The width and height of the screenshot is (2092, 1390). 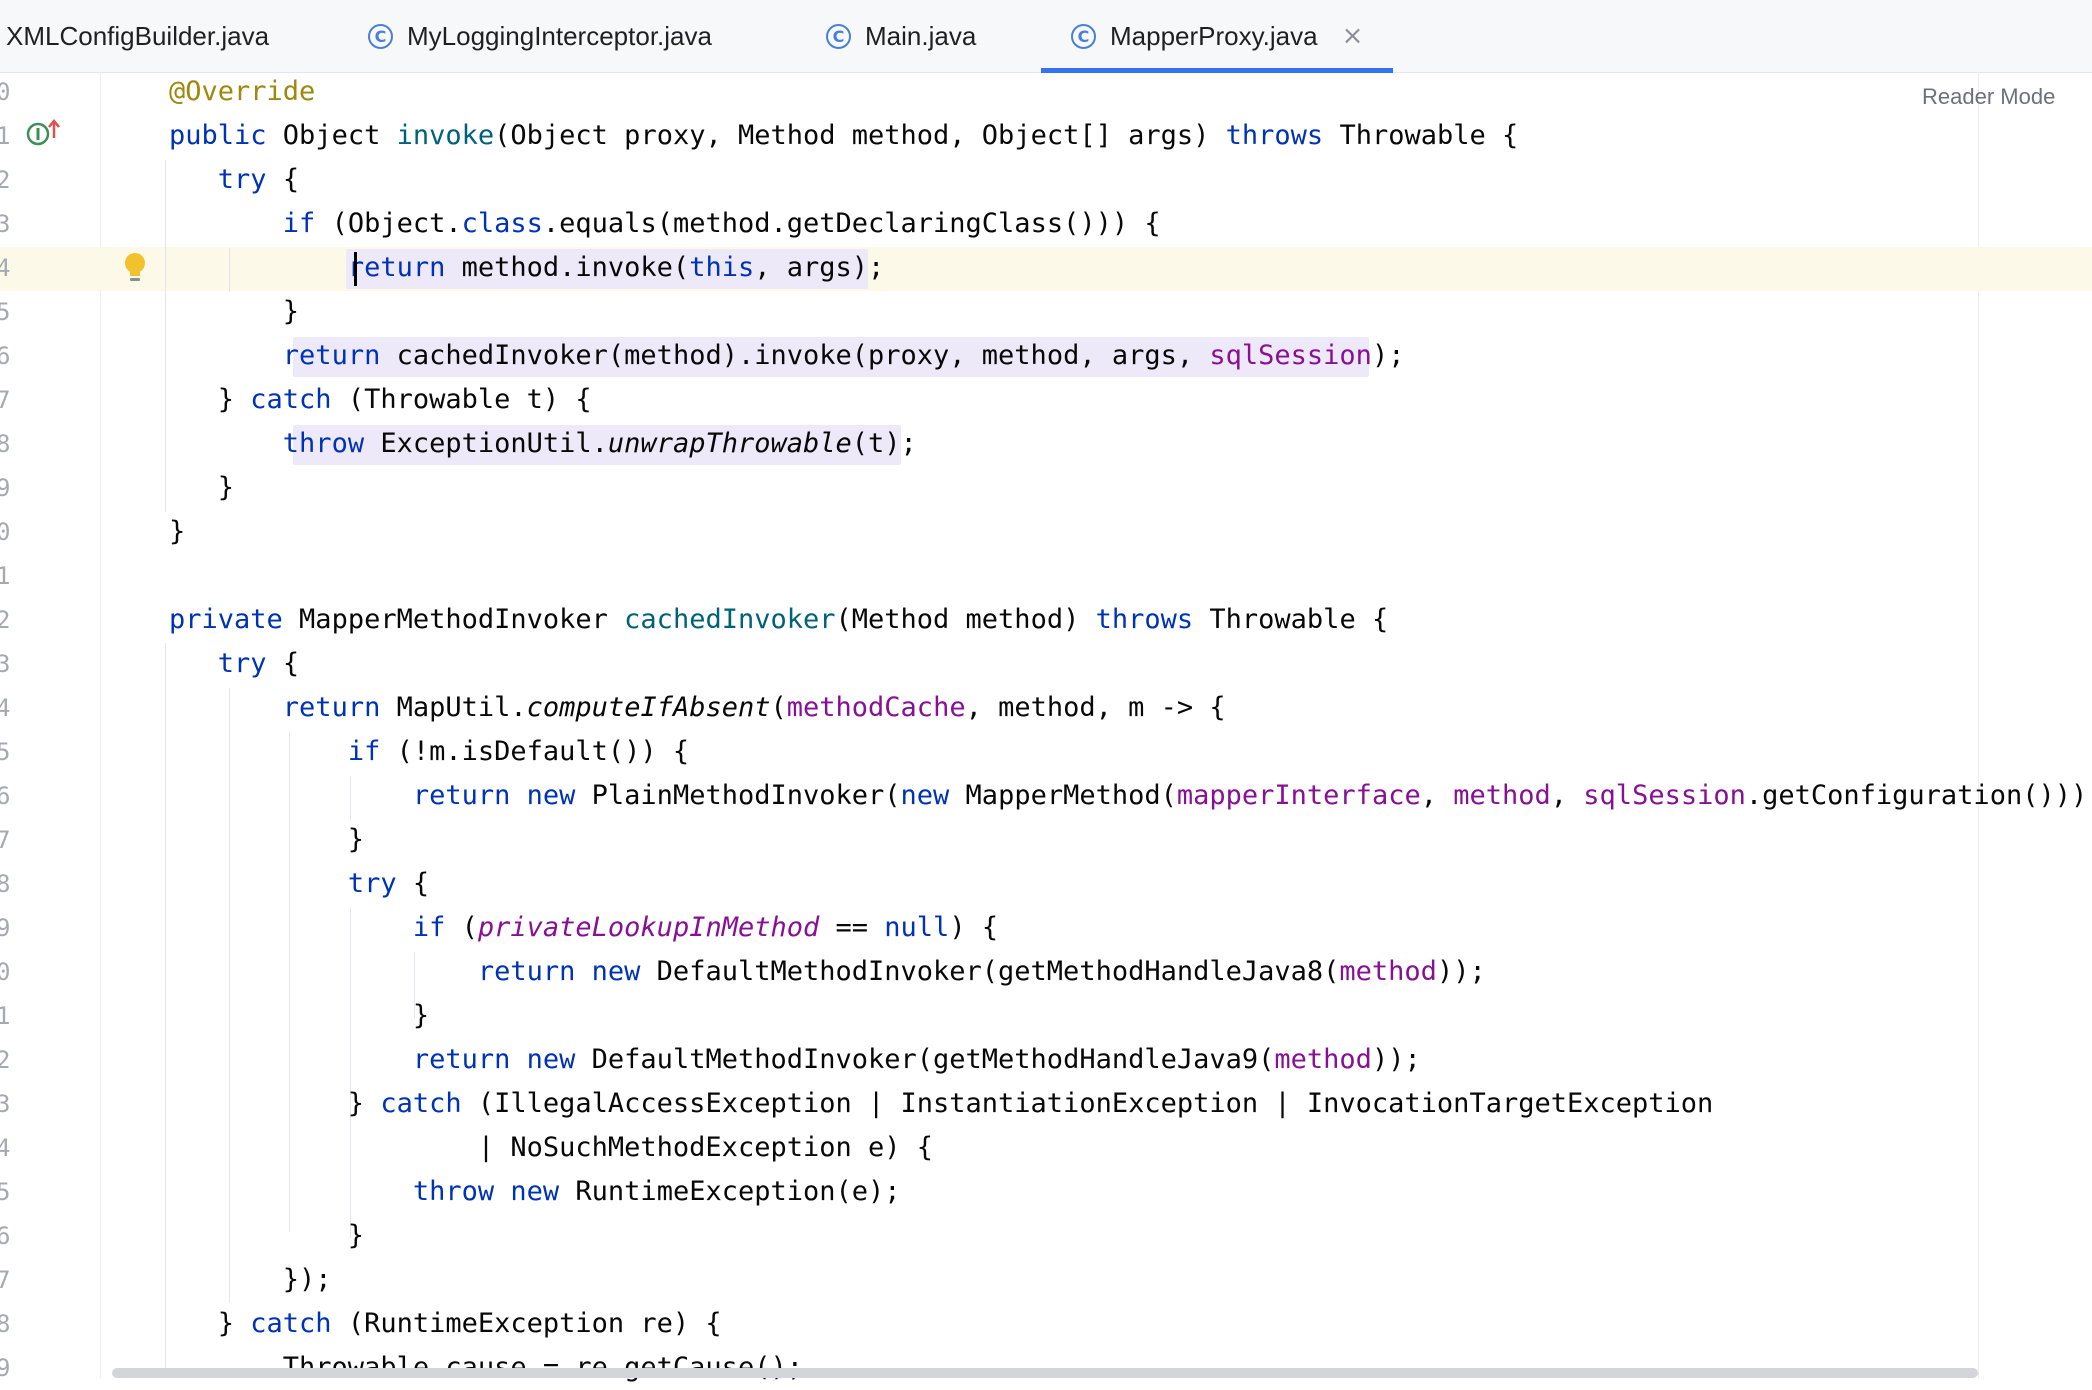 I want to click on implements-override-icon, so click(x=44, y=133).